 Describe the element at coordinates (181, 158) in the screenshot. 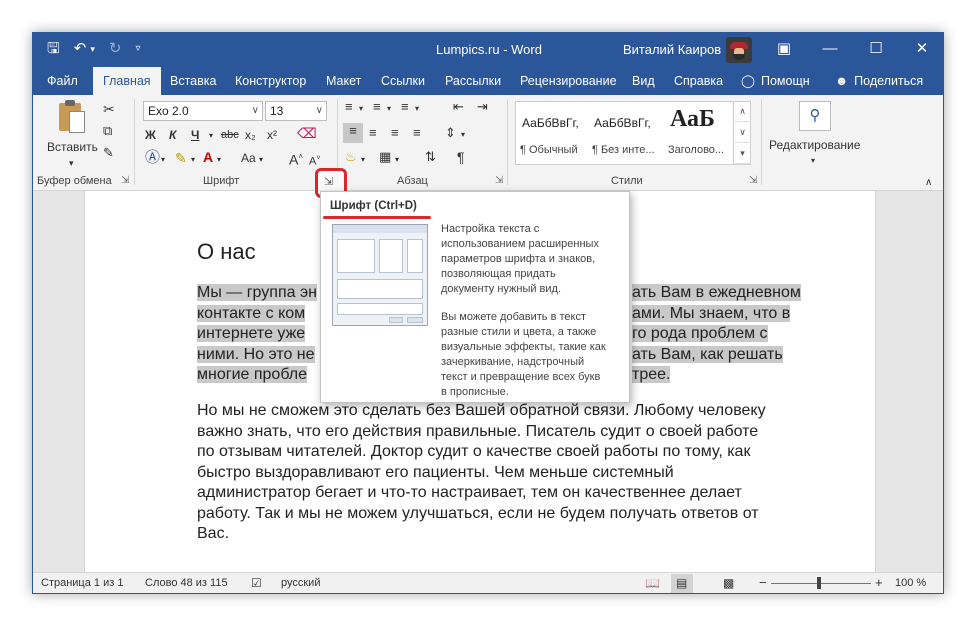

I see `highlight-color-icon: ✎` at that location.